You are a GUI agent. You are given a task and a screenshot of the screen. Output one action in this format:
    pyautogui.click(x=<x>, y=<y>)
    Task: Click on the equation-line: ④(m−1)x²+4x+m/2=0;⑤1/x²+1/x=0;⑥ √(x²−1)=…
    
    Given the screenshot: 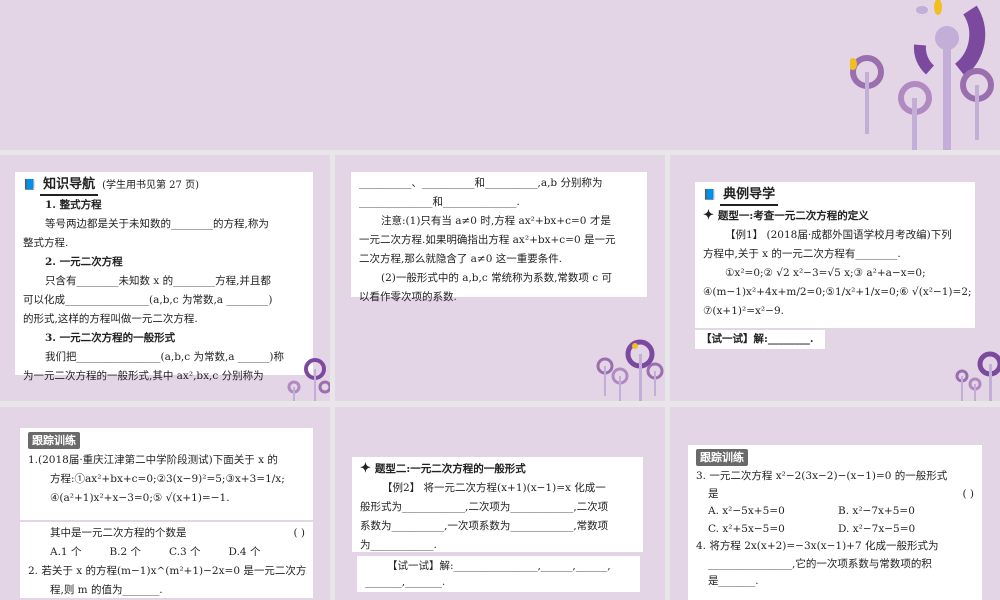 What is the action you would take?
    pyautogui.click(x=837, y=292)
    